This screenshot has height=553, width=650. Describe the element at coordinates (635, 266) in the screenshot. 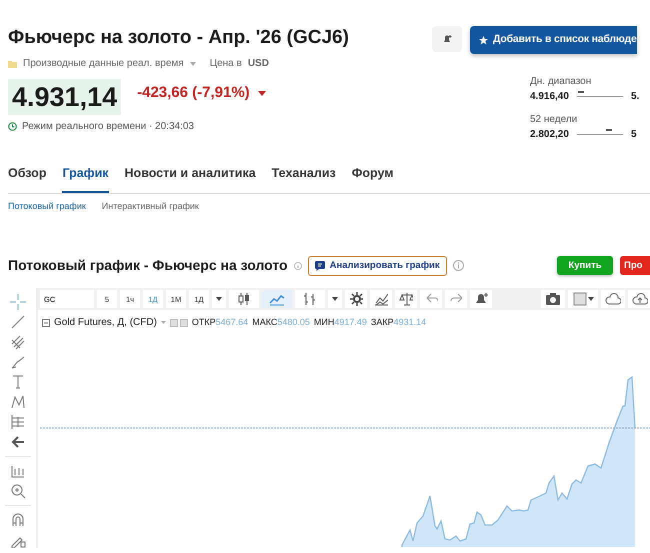

I see `sell-button: Про` at that location.